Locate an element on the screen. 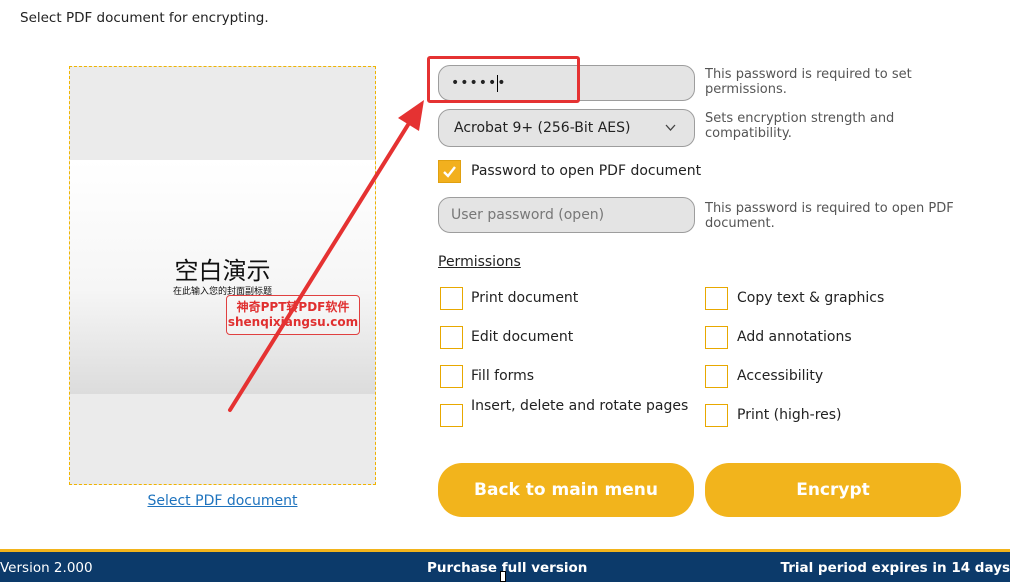 This screenshot has width=1010, height=582. perm-insert-delete-rotate-label: Insert, delete and rotate pages is located at coordinates (580, 406).